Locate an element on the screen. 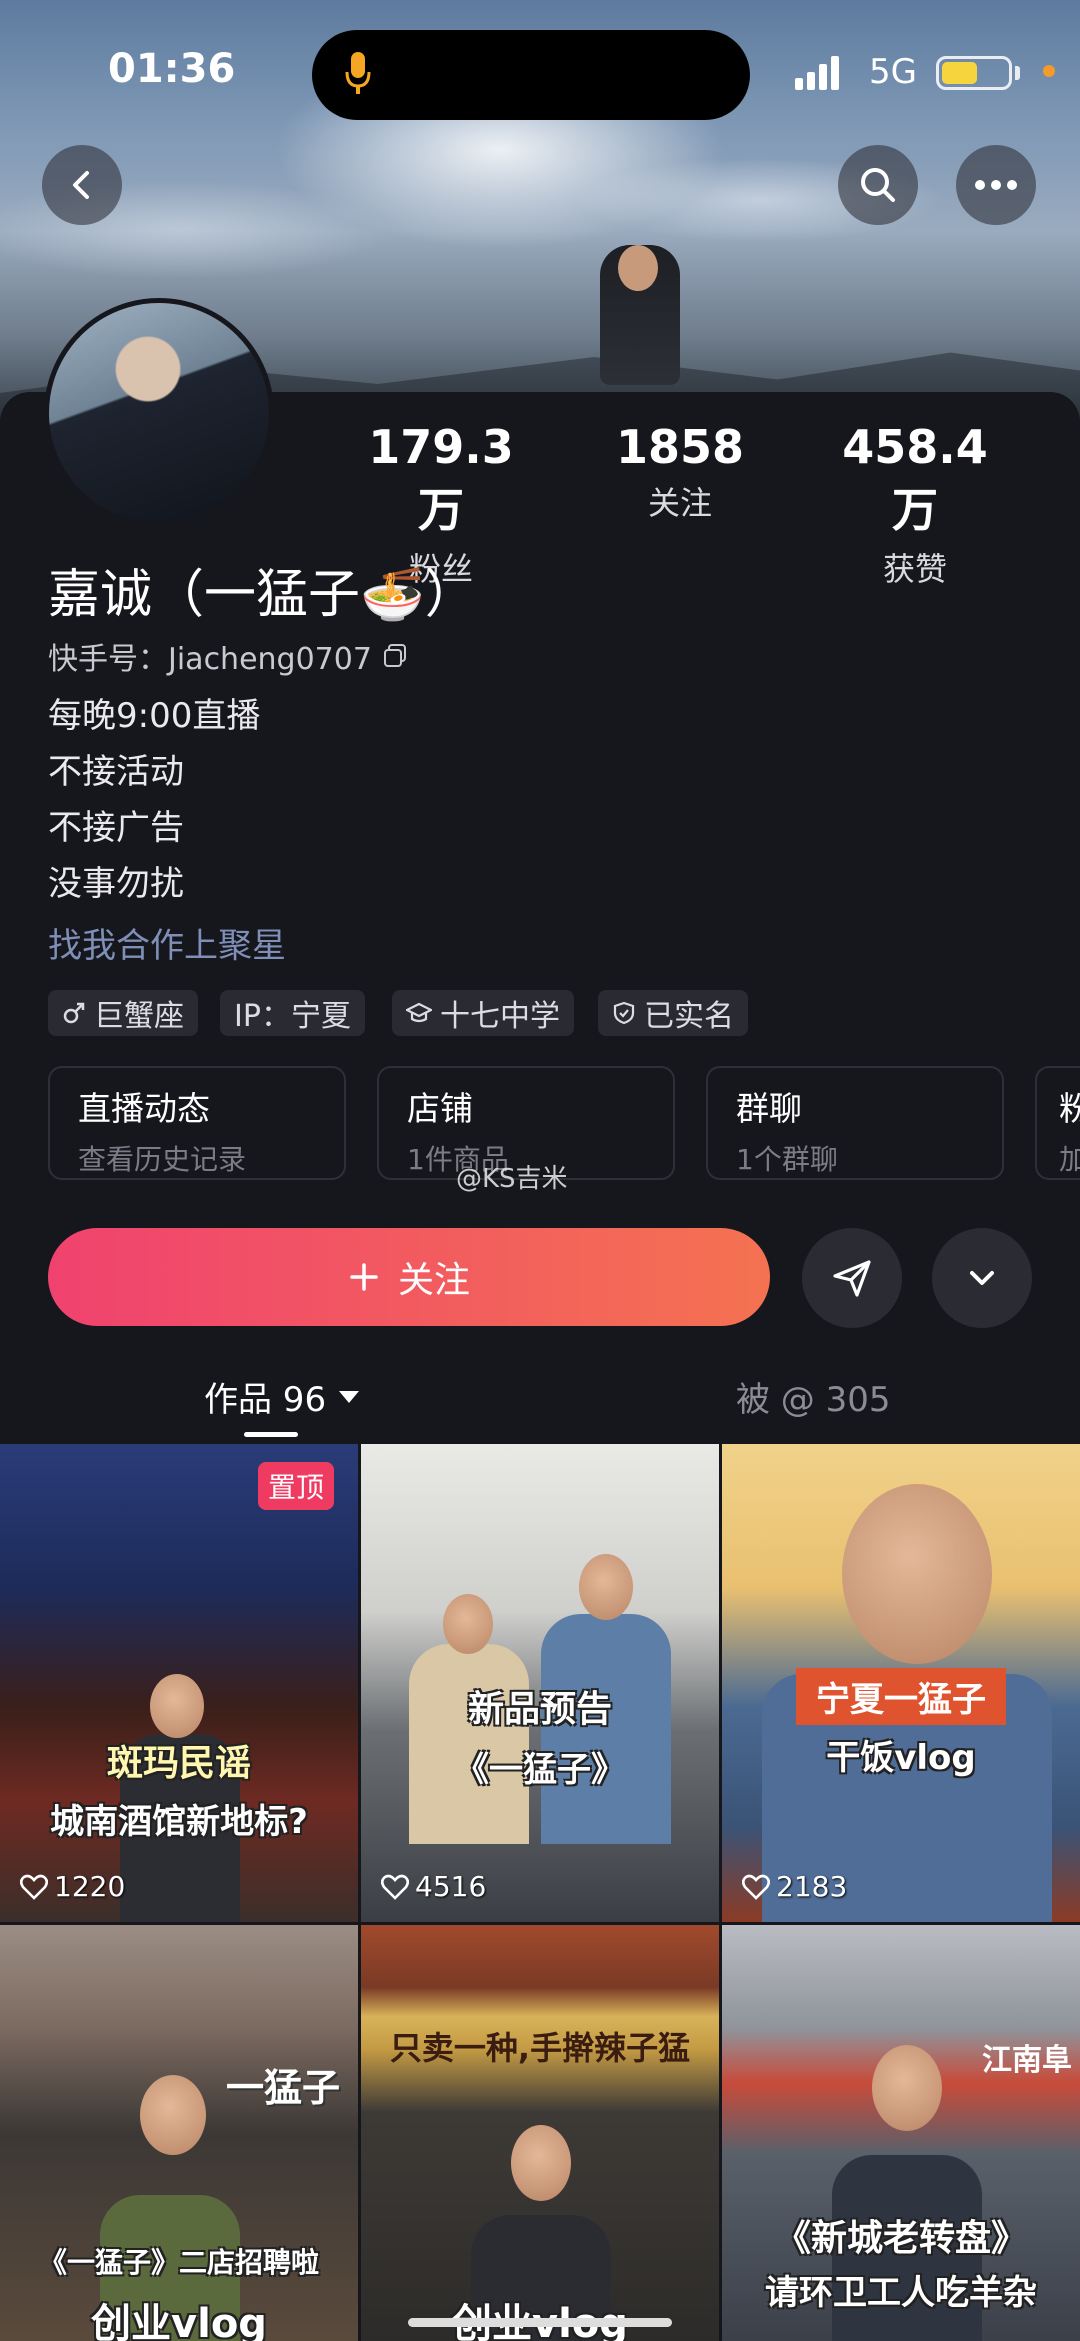  stat-fans-value: 179.3万 is located at coordinates (441, 478).